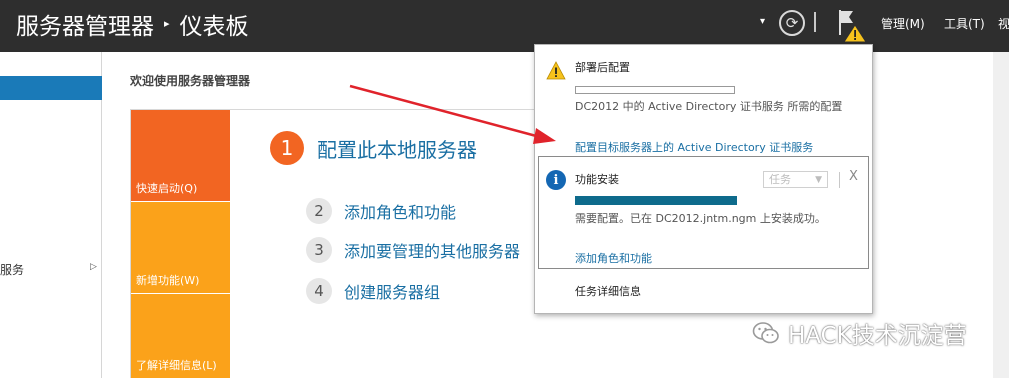  I want to click on wechat-logo-icon, so click(765, 333).